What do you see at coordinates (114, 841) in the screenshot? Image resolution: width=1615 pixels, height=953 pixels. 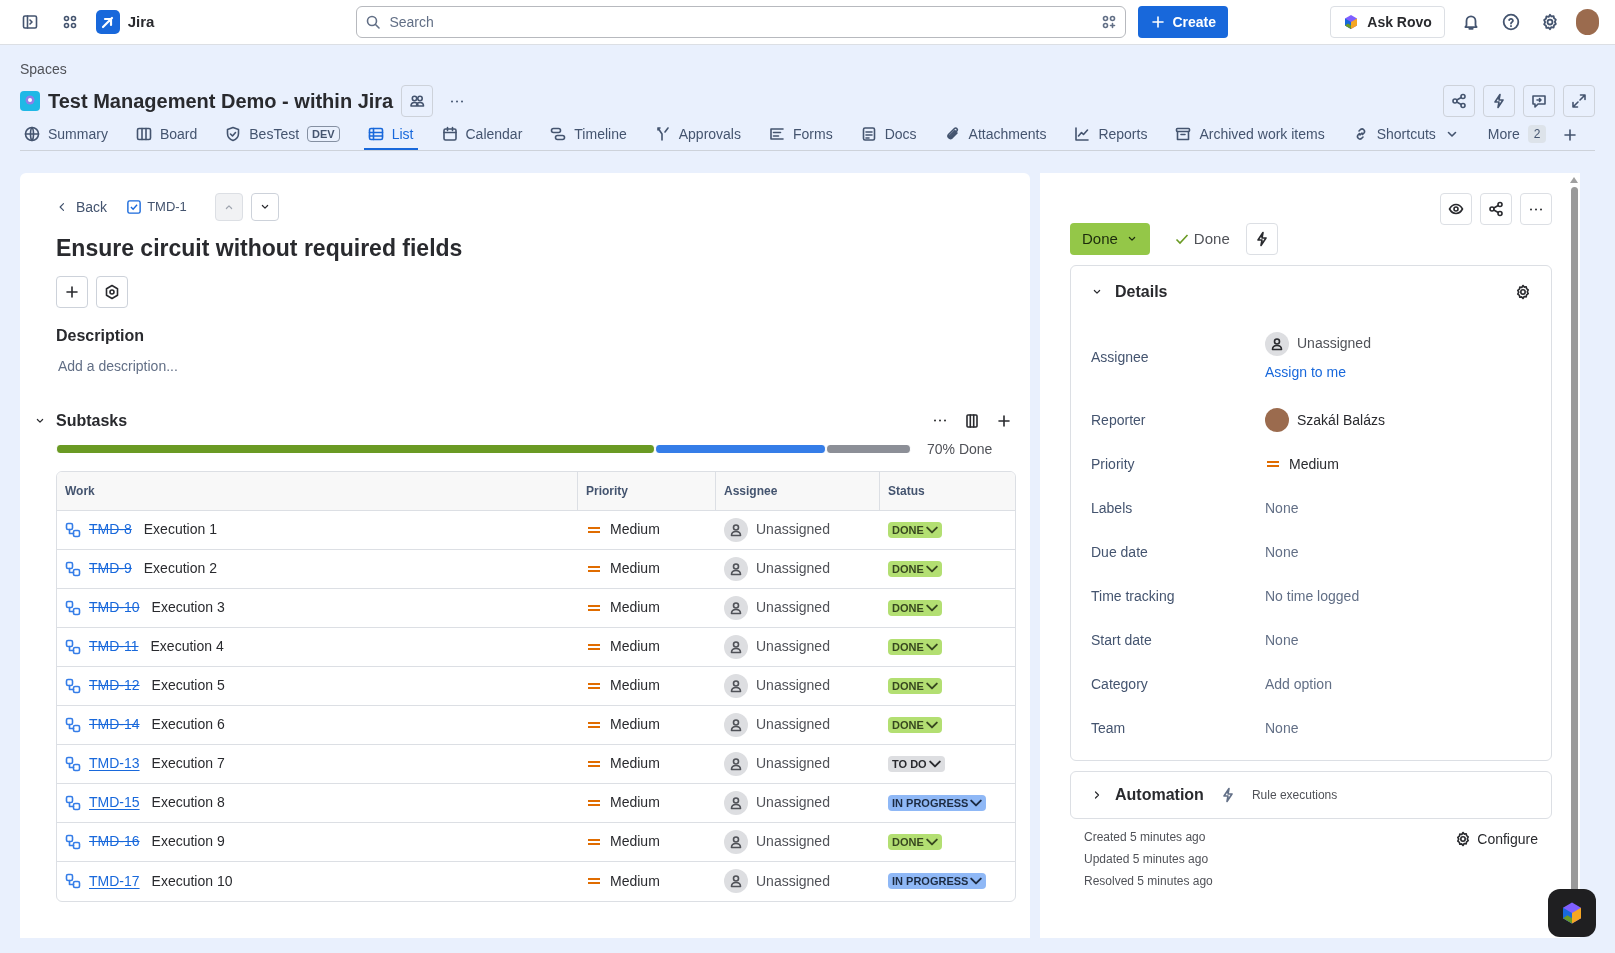 I see `issue-key-link: TMD-16` at bounding box center [114, 841].